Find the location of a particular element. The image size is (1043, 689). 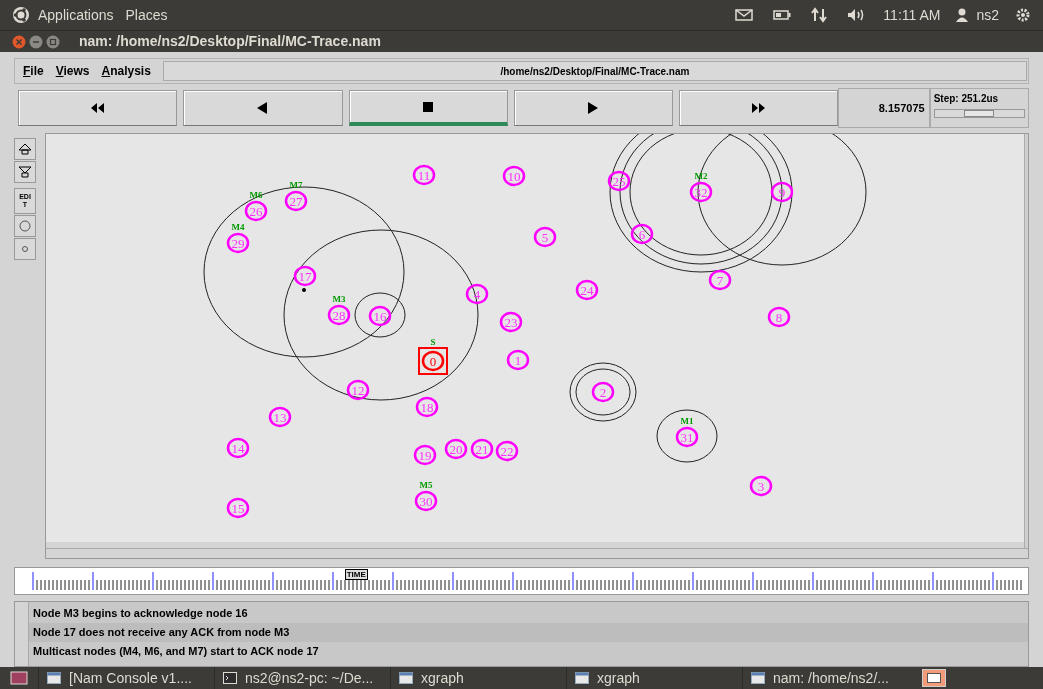

ubuntu-logo-icon is located at coordinates (21, 15).